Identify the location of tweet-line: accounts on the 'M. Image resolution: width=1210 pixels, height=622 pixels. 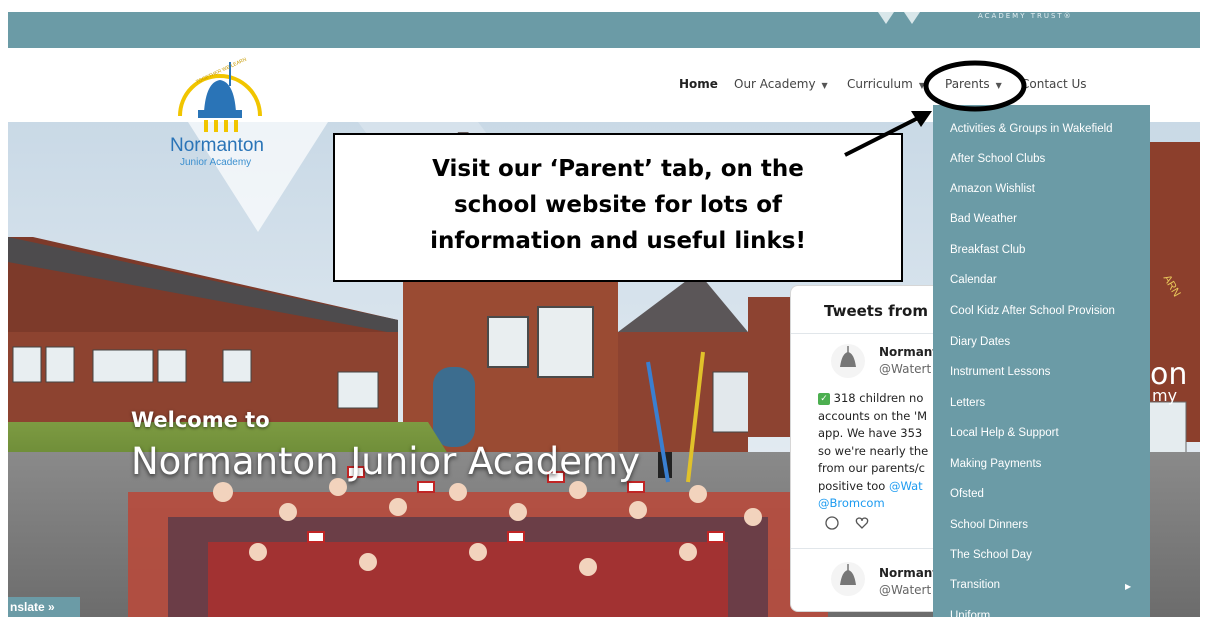
(873, 415).